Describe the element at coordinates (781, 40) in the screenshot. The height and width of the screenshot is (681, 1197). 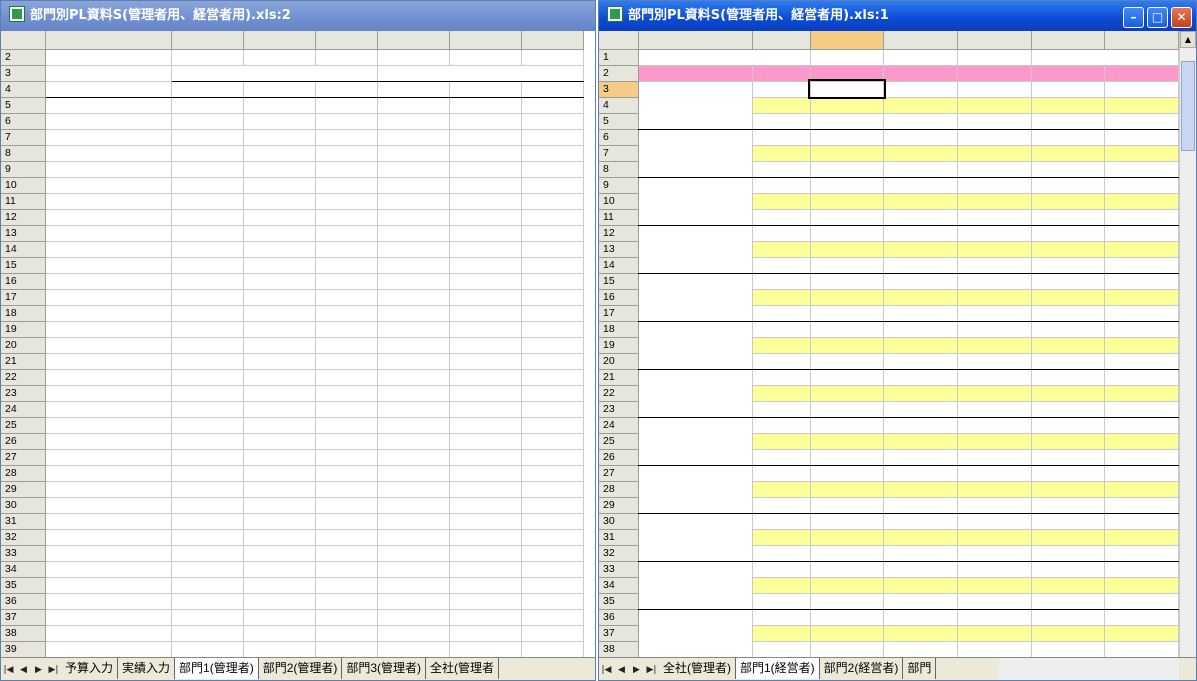
I see `column-header` at that location.